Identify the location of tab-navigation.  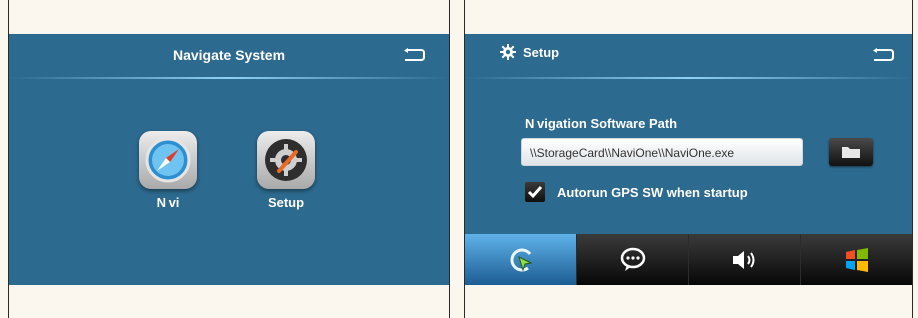
(521, 259).